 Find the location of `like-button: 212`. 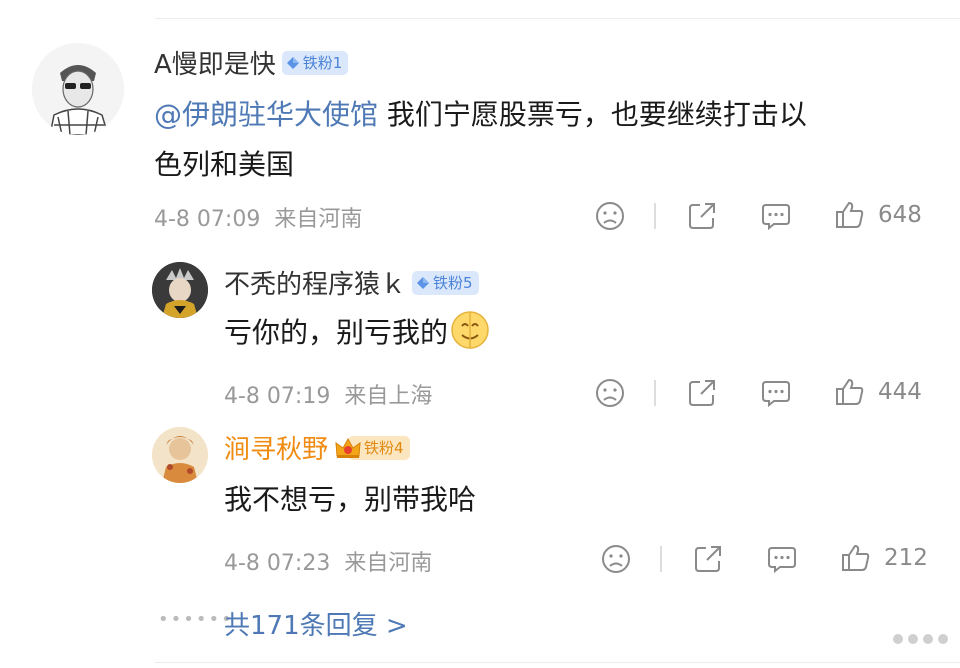

like-button: 212 is located at coordinates (884, 558).